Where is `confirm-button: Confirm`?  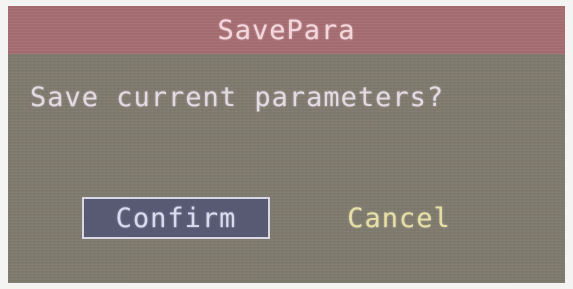 confirm-button: Confirm is located at coordinates (176, 218).